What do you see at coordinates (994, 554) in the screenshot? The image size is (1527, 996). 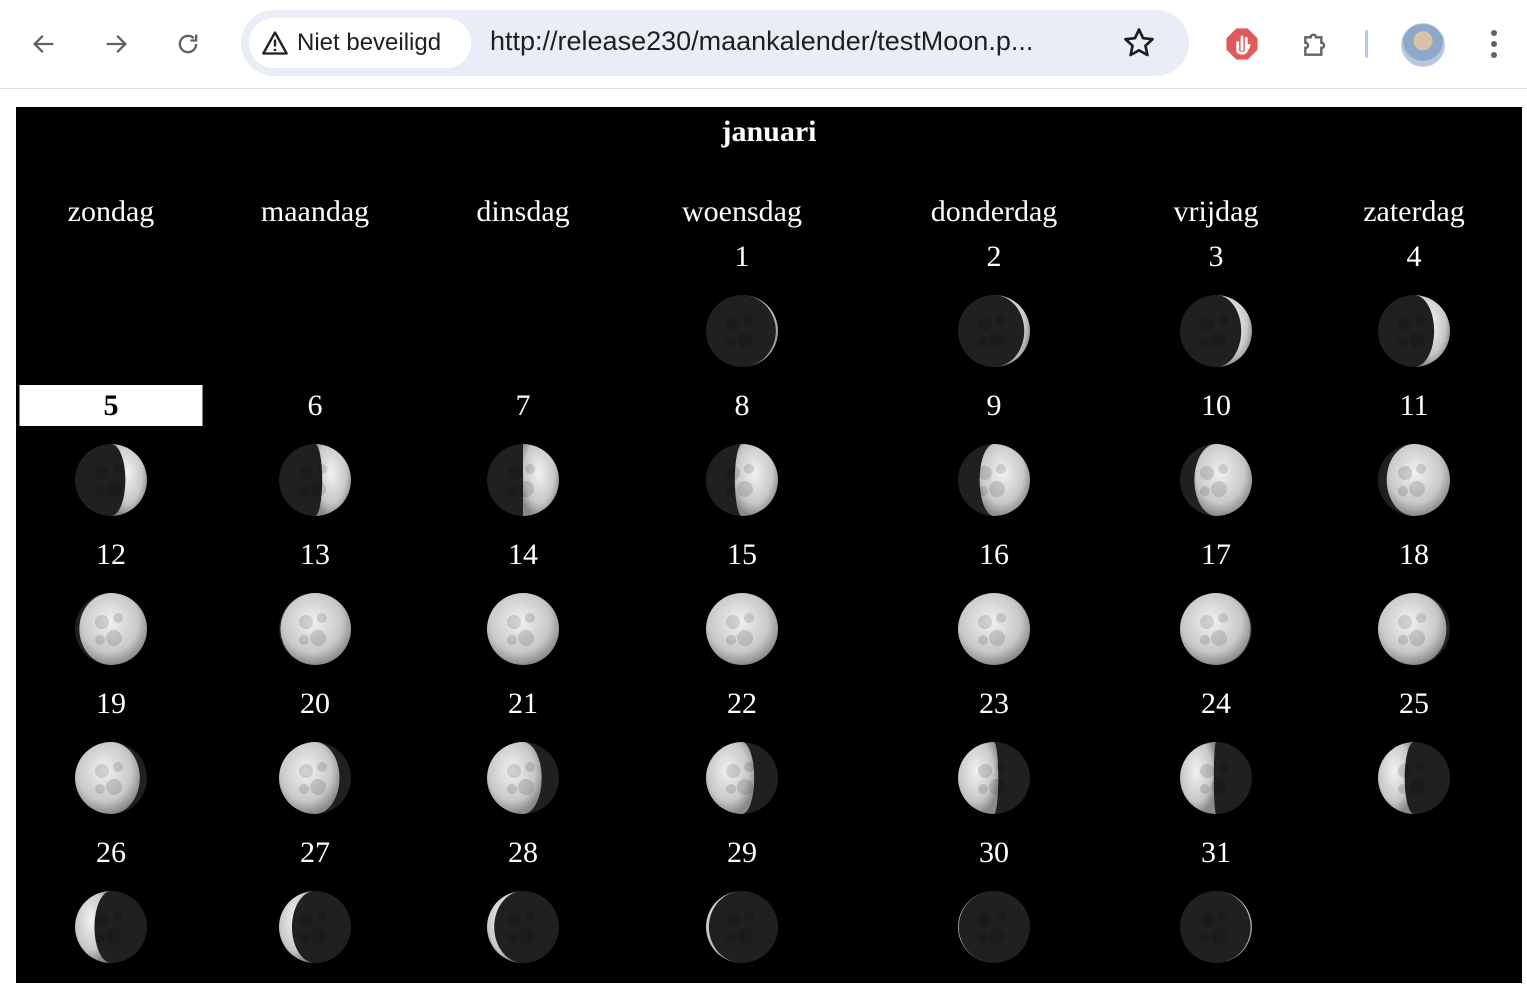 I see `day-number: 16` at bounding box center [994, 554].